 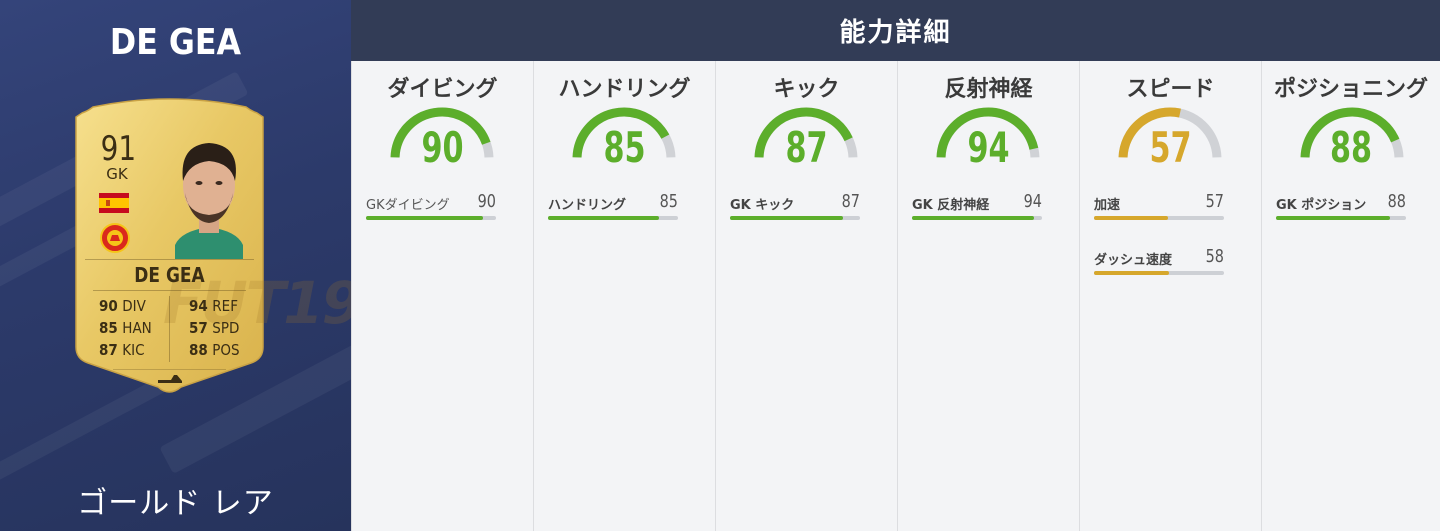 What do you see at coordinates (587, 205) in the screenshot?
I see `sub-stat-label: ハンドリング` at bounding box center [587, 205].